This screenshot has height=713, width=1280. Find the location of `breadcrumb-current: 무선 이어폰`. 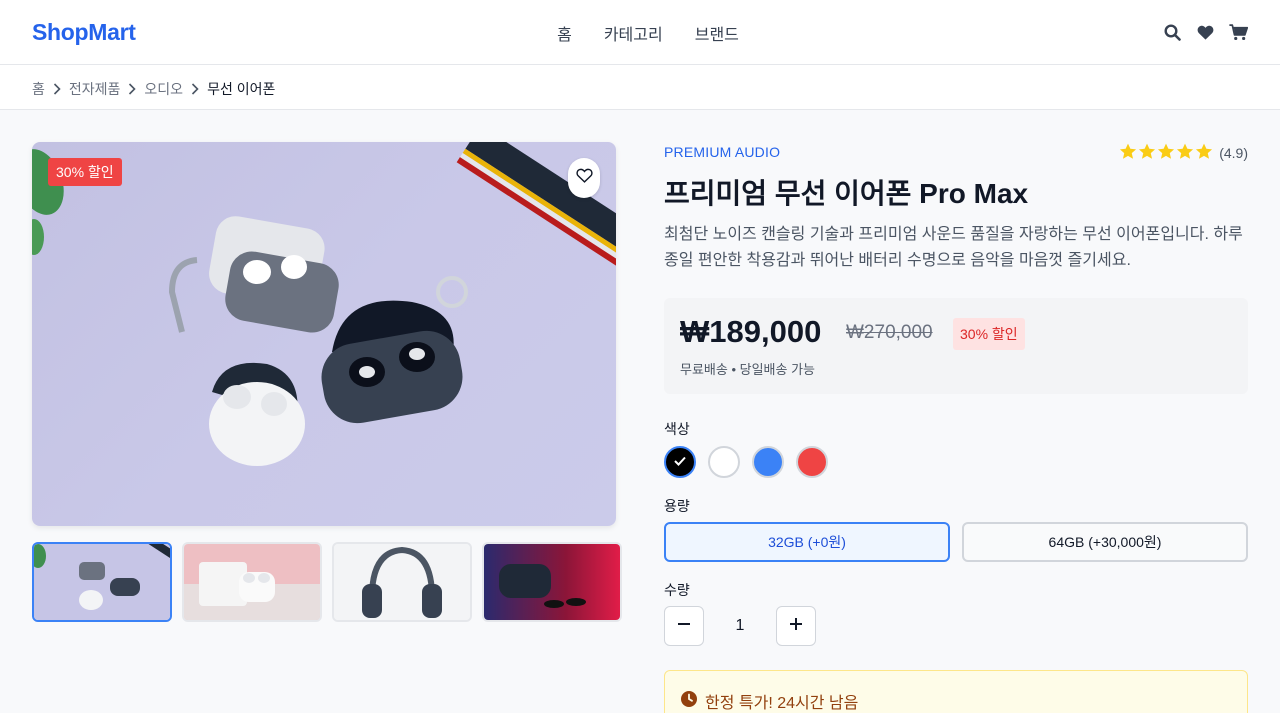

breadcrumb-current: 무선 이어폰 is located at coordinates (241, 89).